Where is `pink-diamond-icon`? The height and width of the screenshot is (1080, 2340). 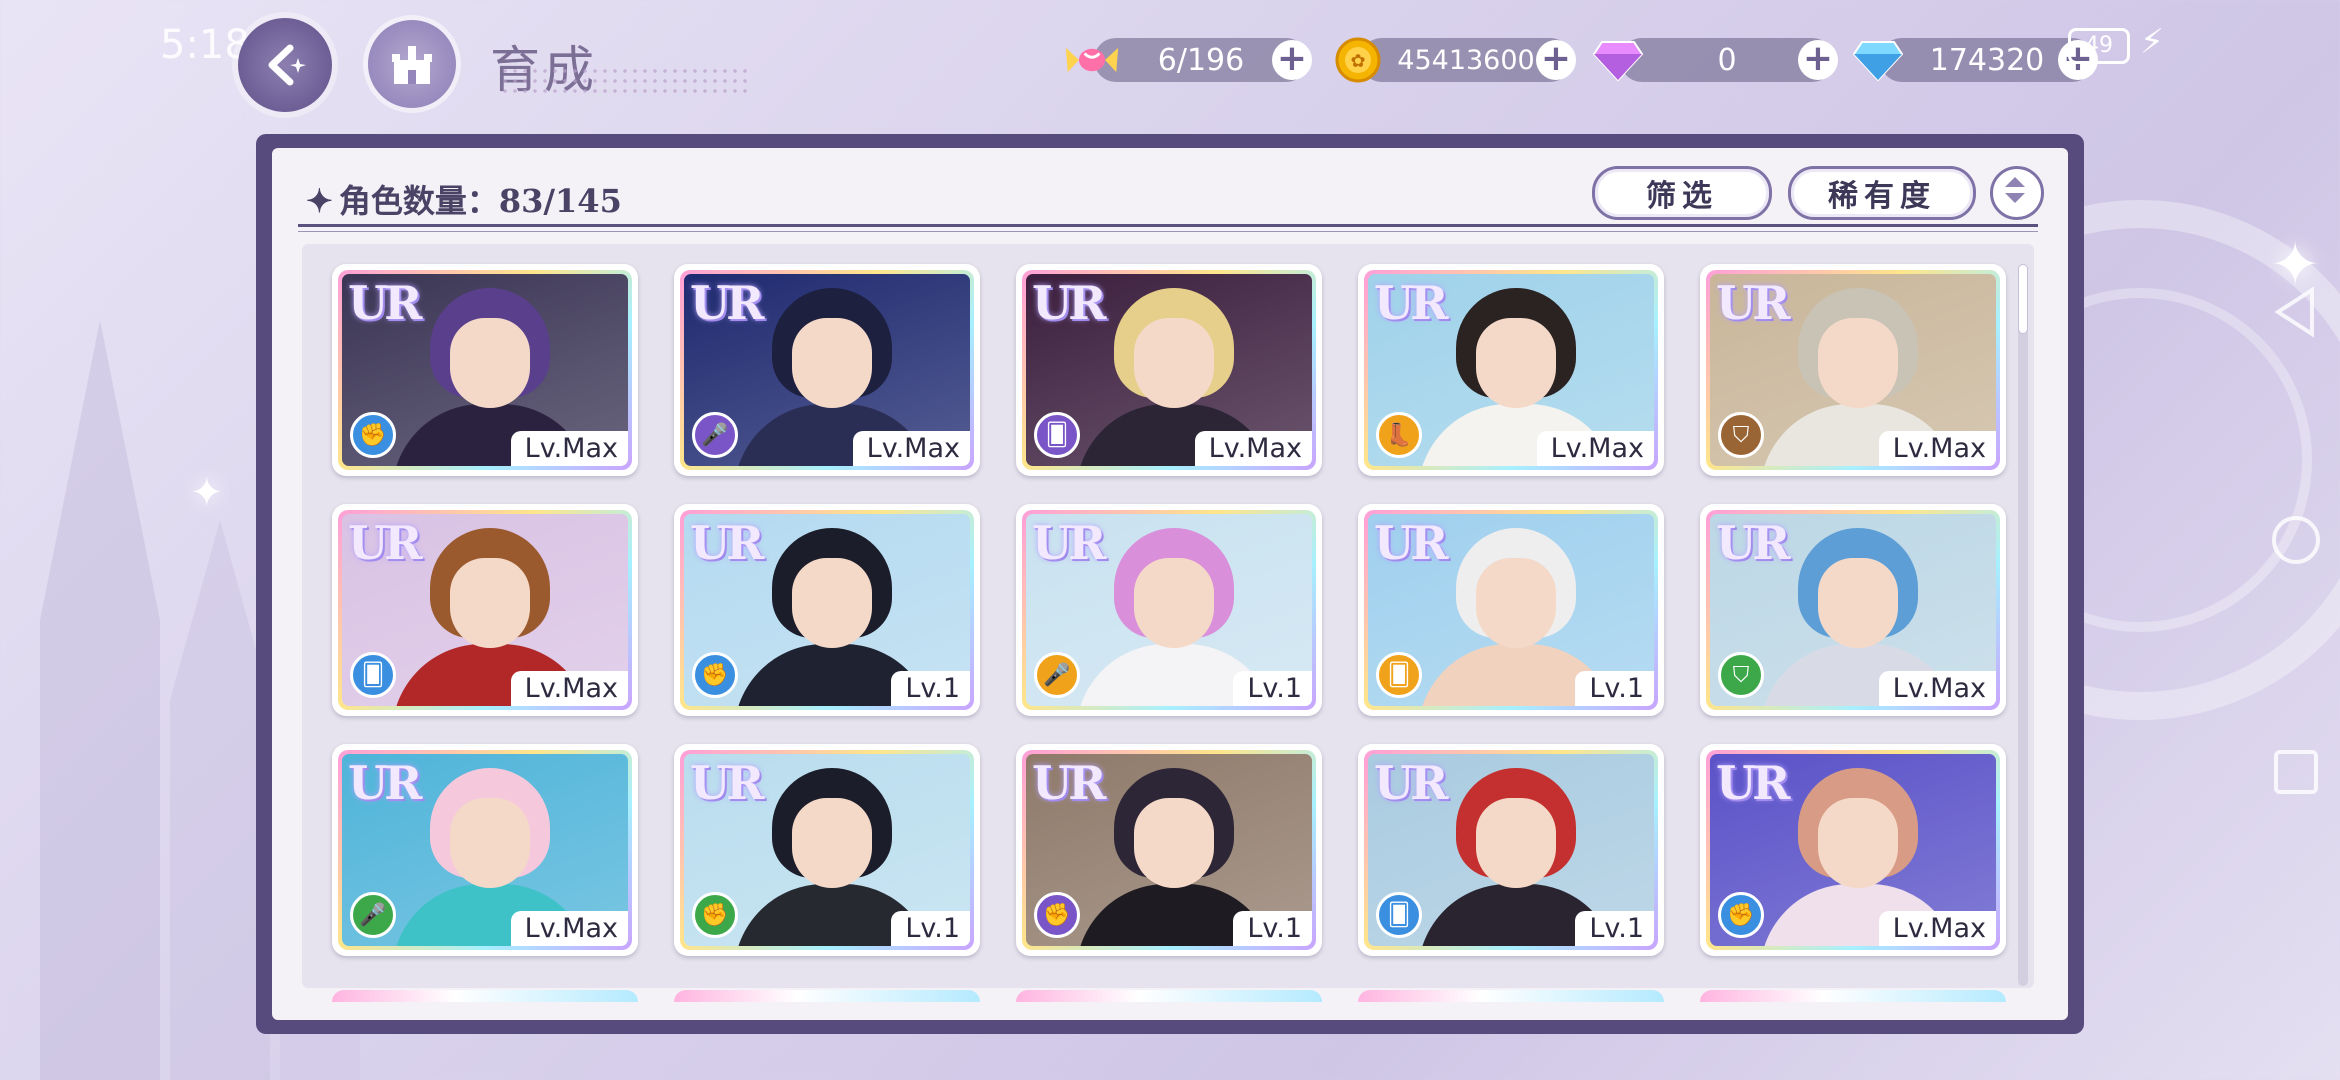
pink-diamond-icon is located at coordinates (1618, 60).